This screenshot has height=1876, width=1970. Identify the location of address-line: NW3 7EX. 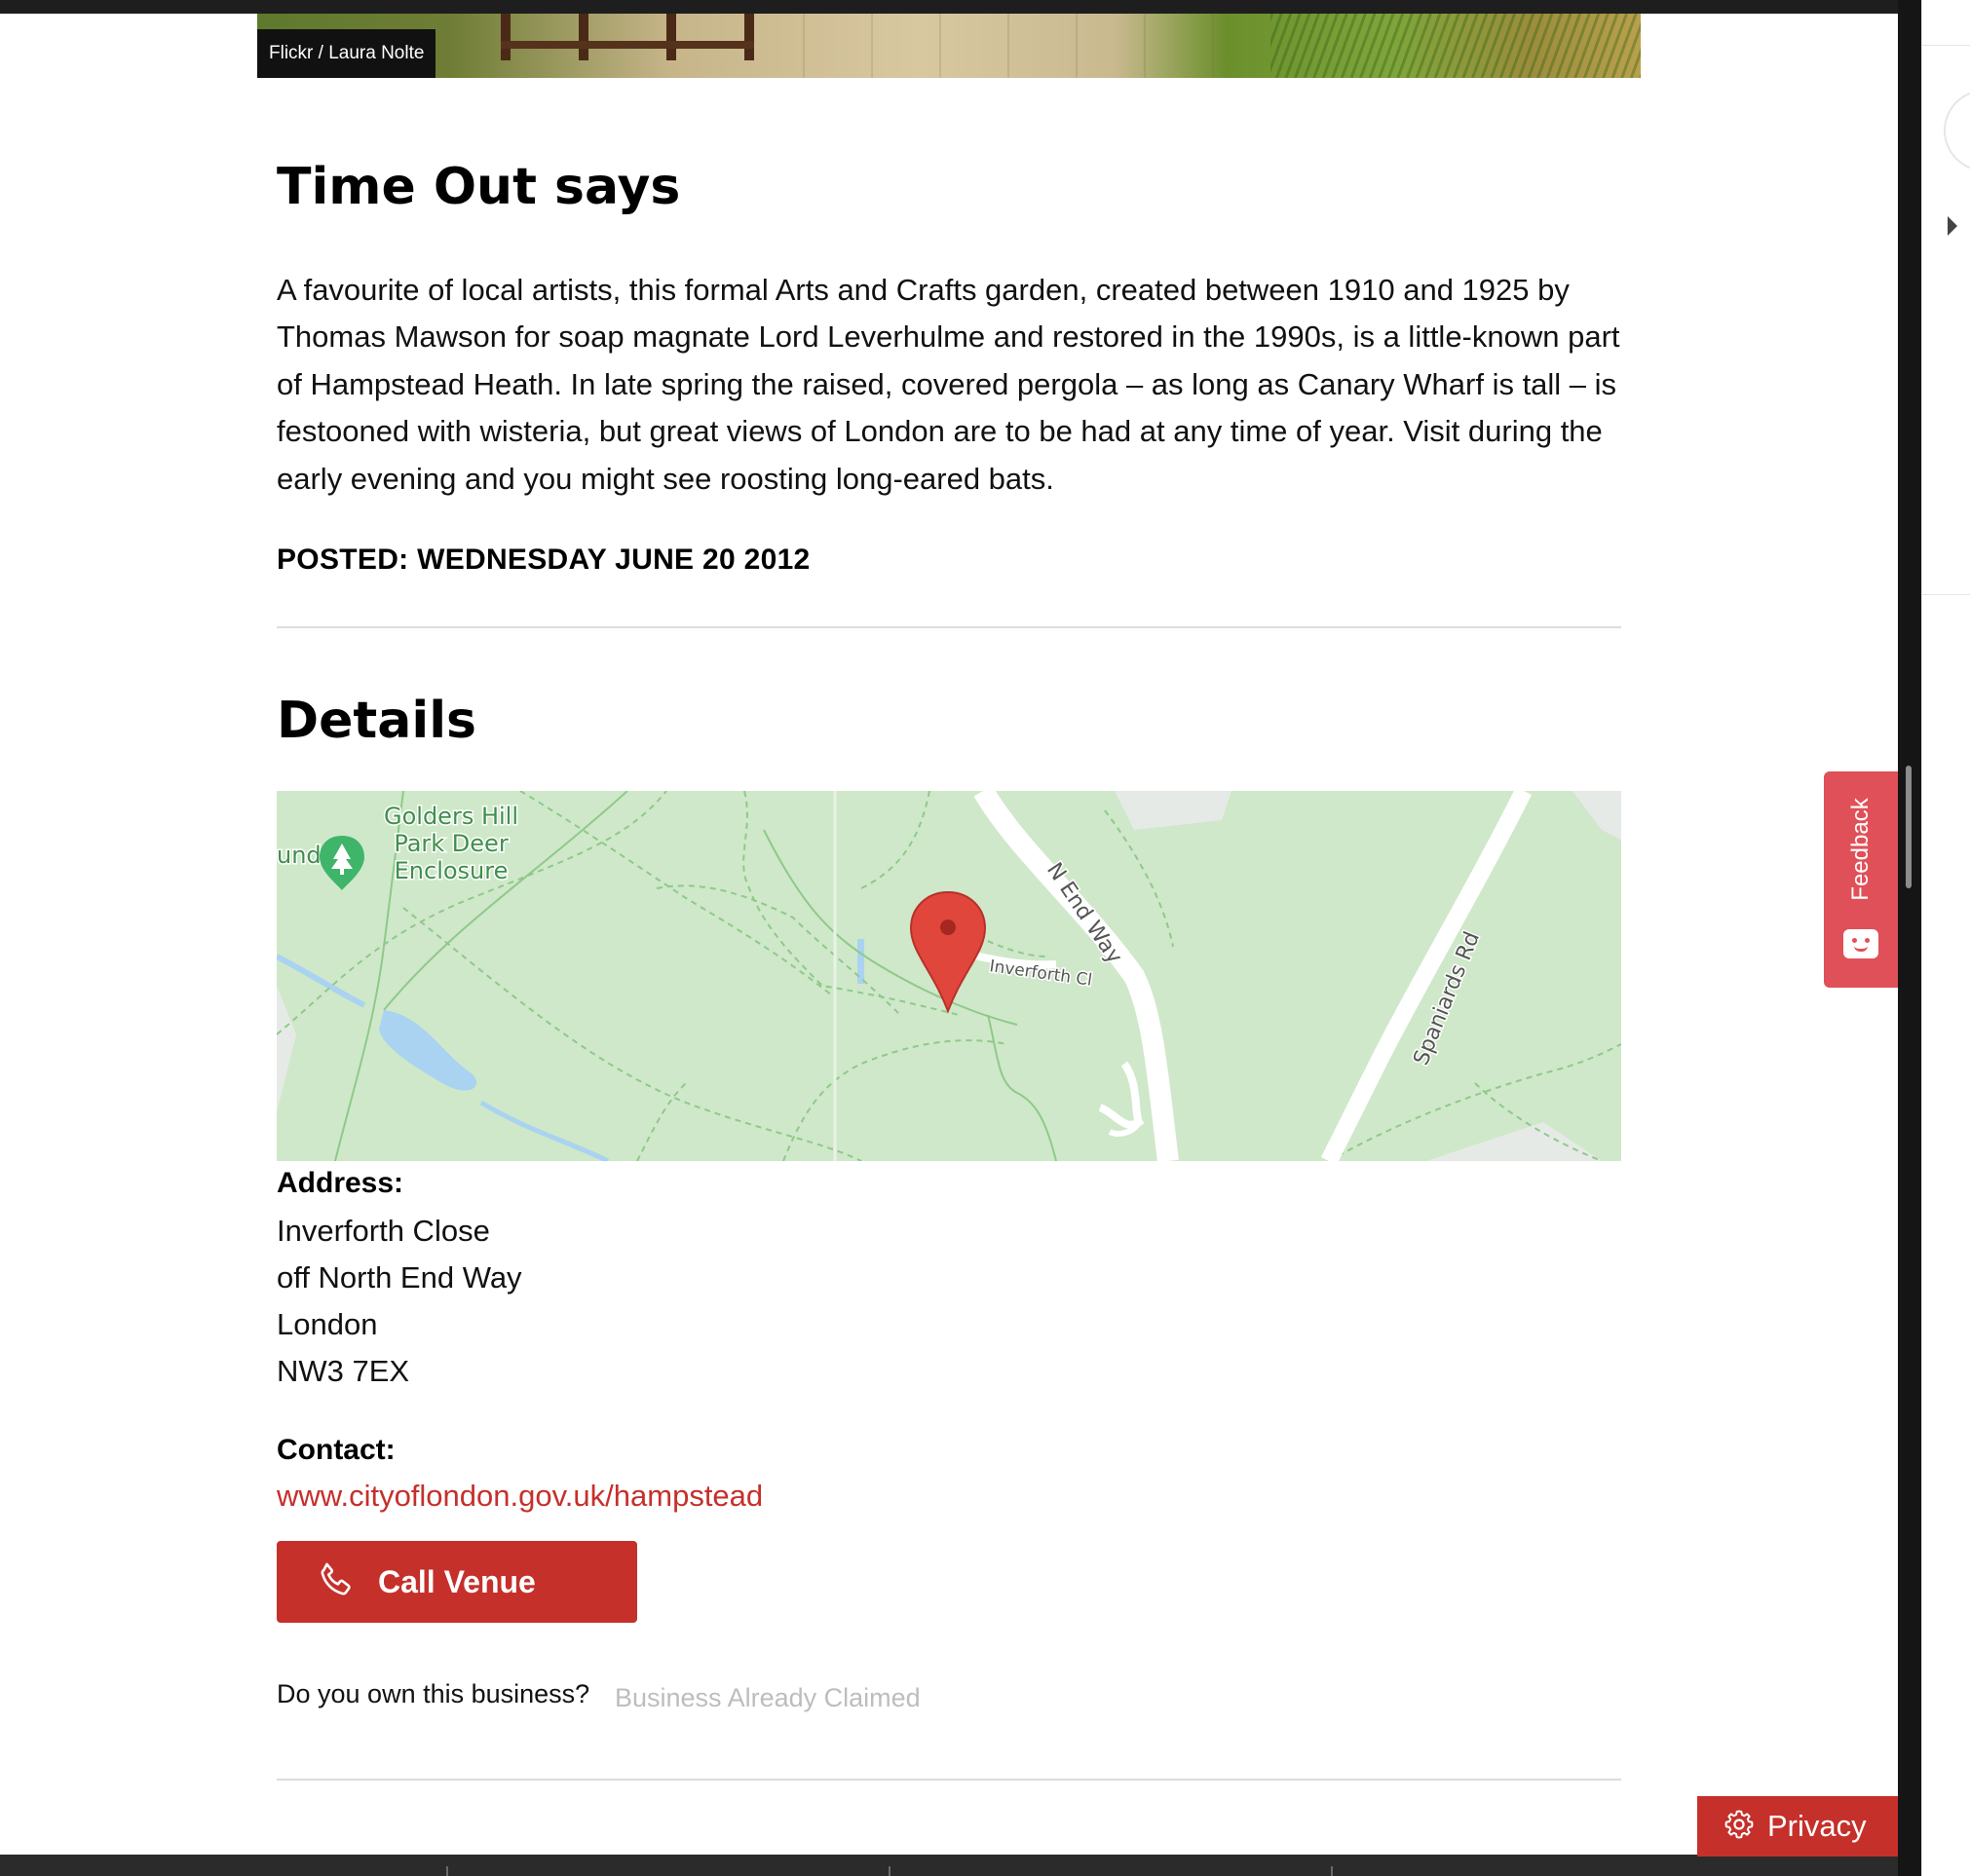
(343, 1371).